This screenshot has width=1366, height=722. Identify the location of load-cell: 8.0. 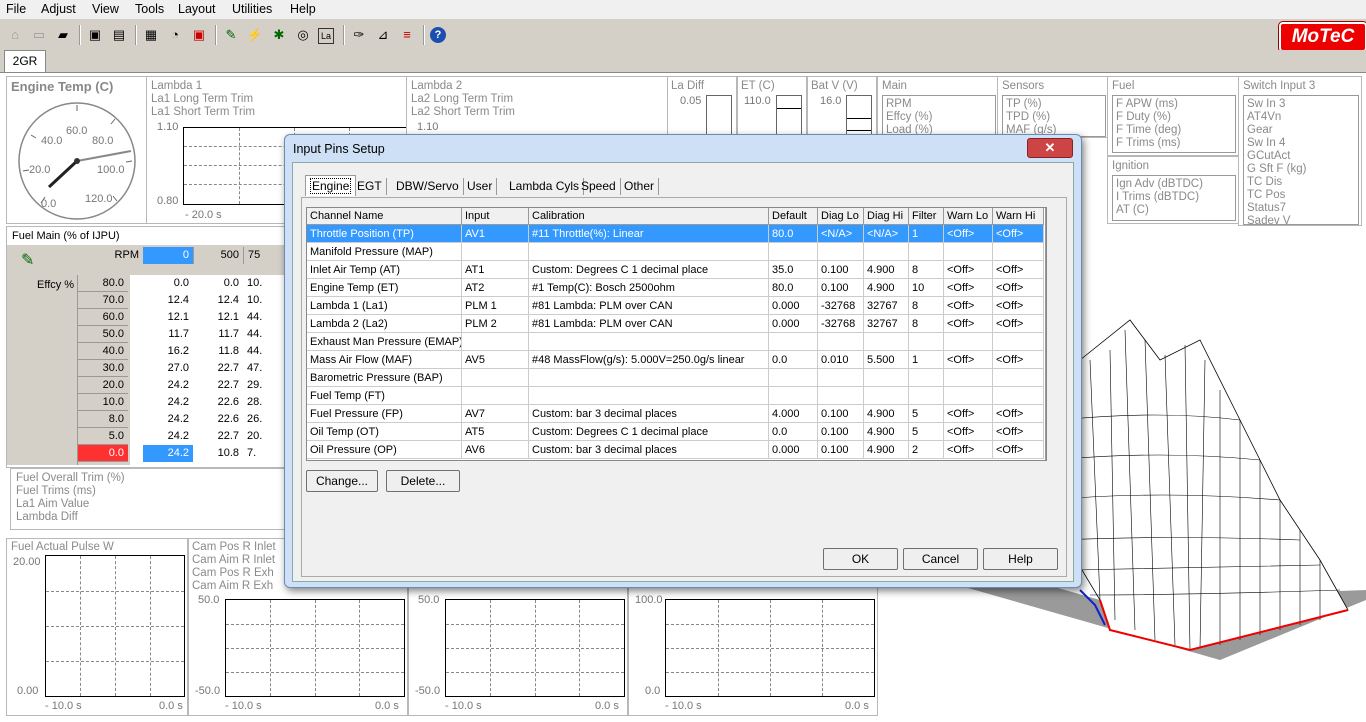
(103, 419).